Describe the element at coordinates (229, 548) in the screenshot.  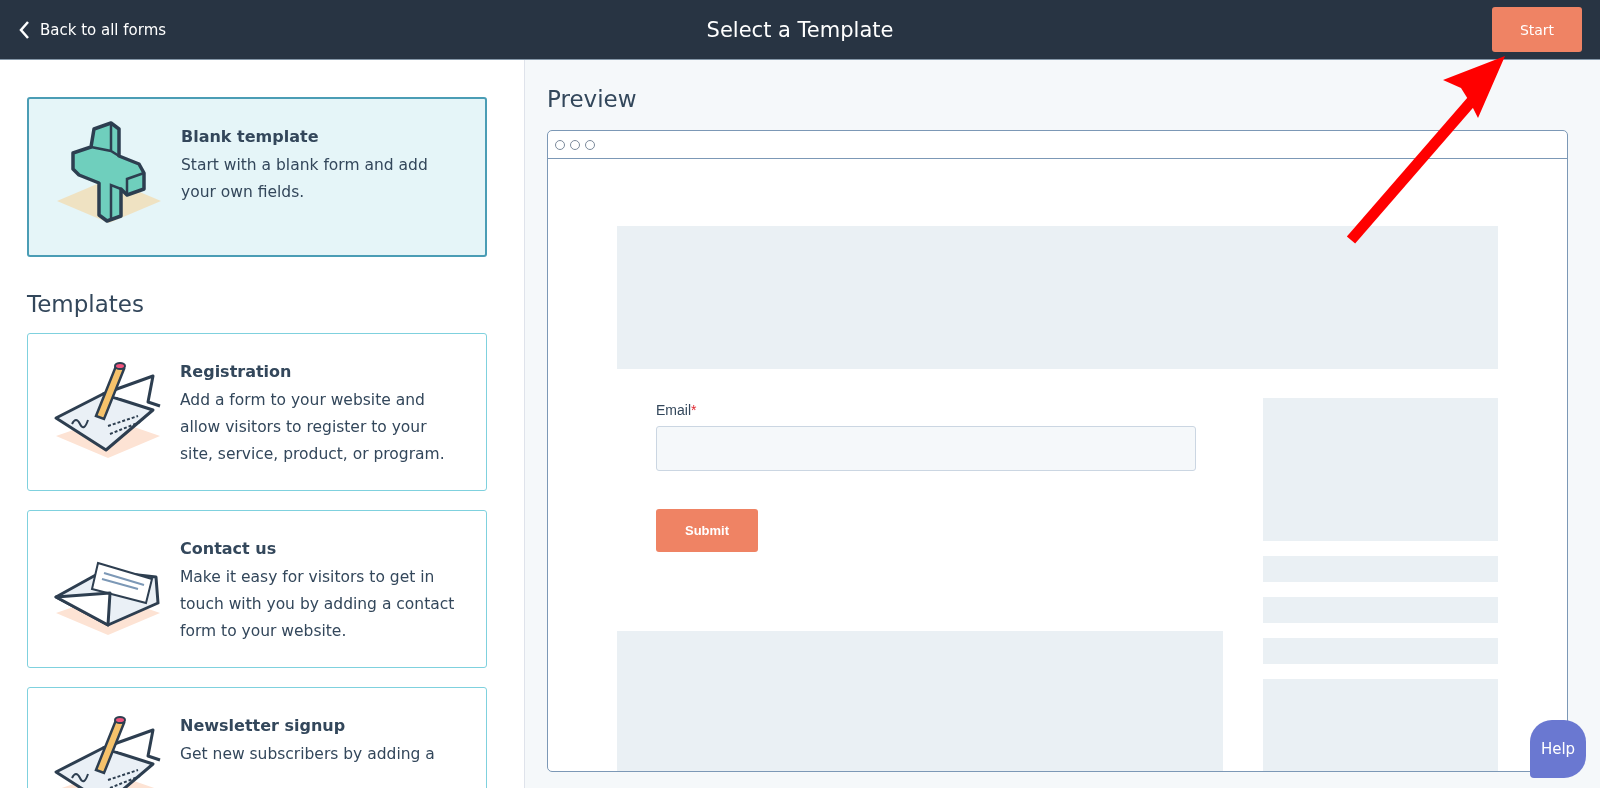
I see `template-title: Contact us` at that location.